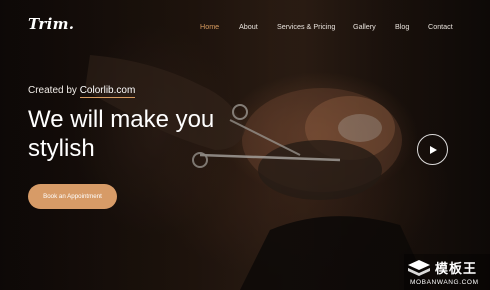 The height and width of the screenshot is (290, 490). I want to click on nav-home: Home, so click(209, 26).